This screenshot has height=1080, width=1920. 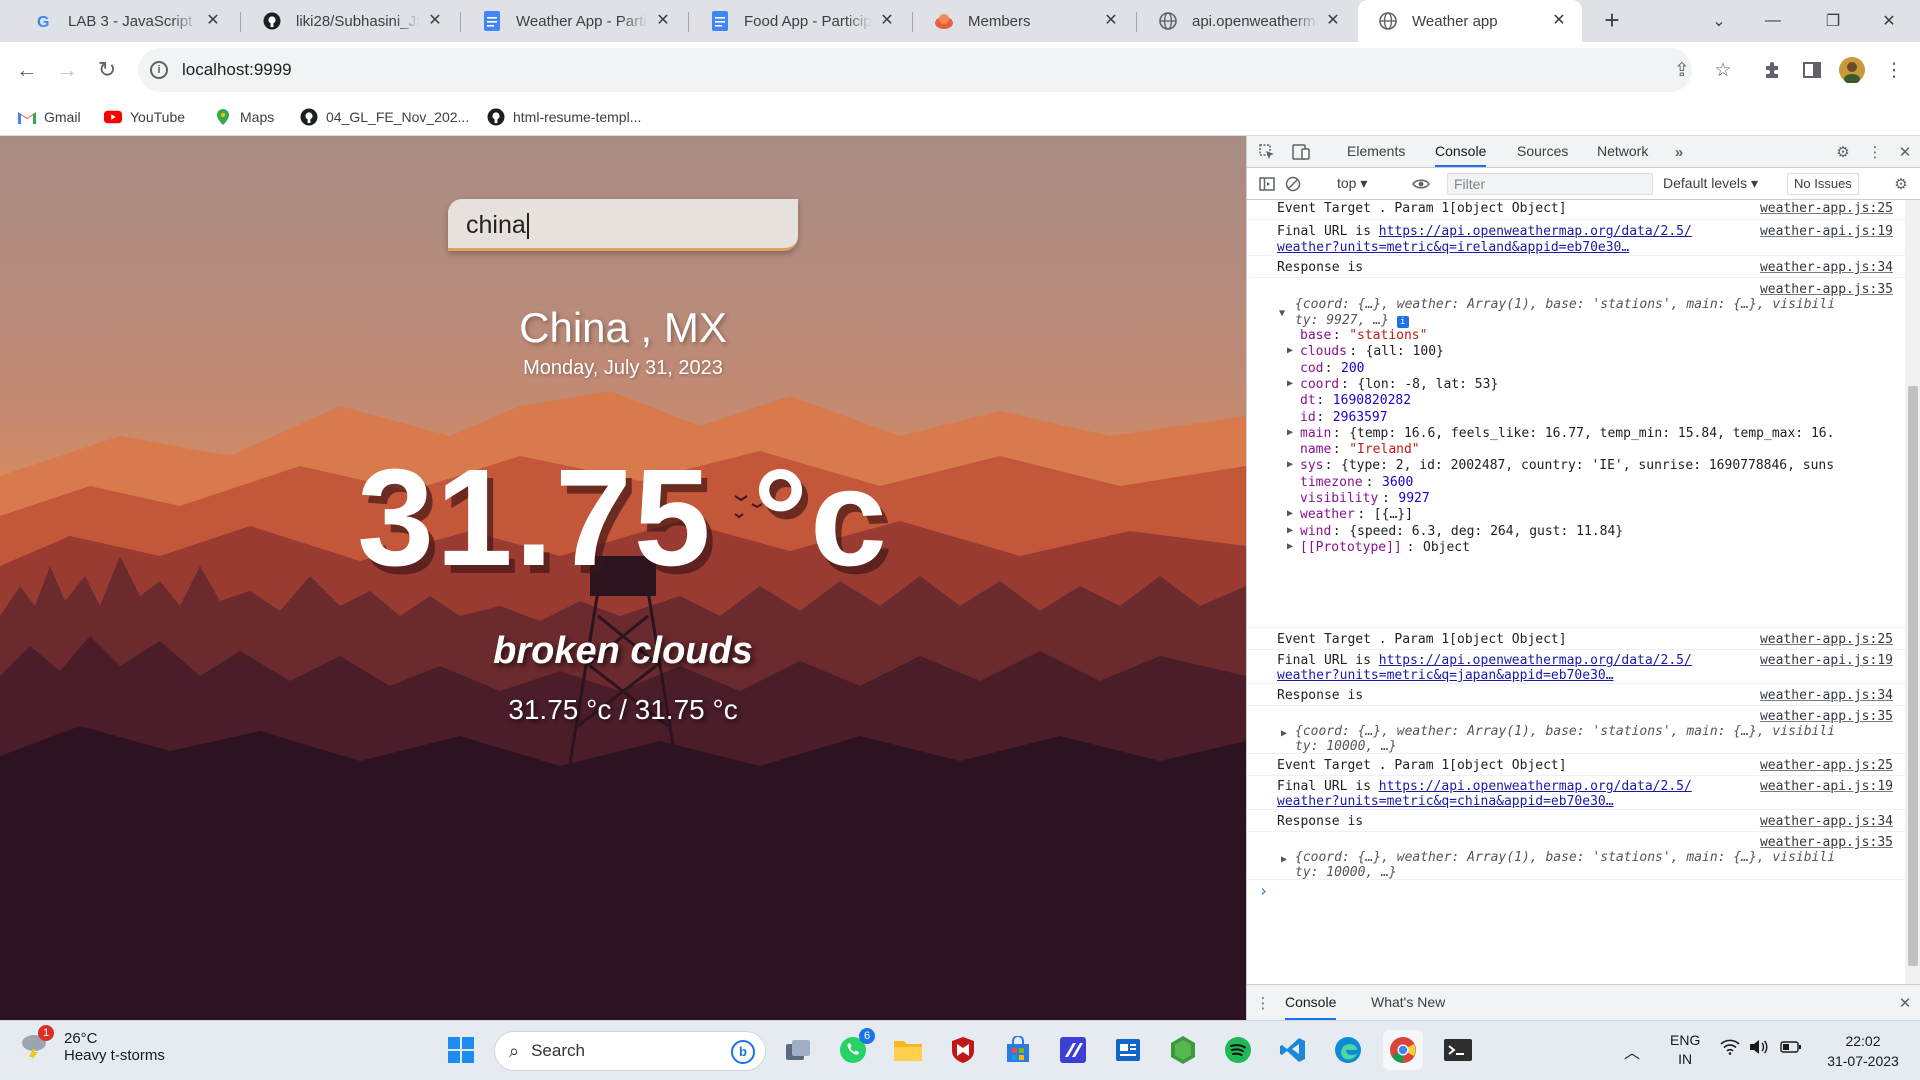 What do you see at coordinates (1852, 70) in the screenshot?
I see `avatar` at bounding box center [1852, 70].